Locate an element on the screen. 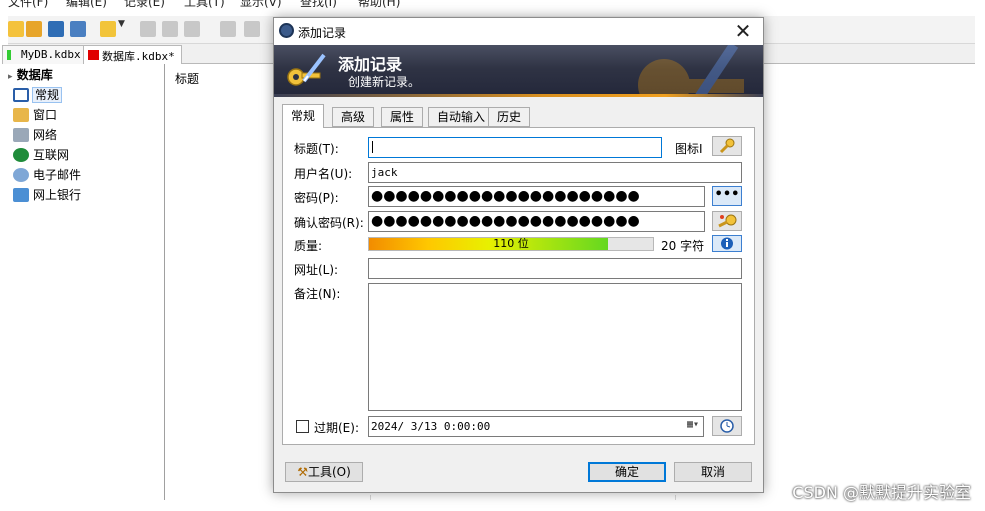 Image resolution: width=985 pixels, height=511 pixels. expires-label: 过期(E): is located at coordinates (336, 428).